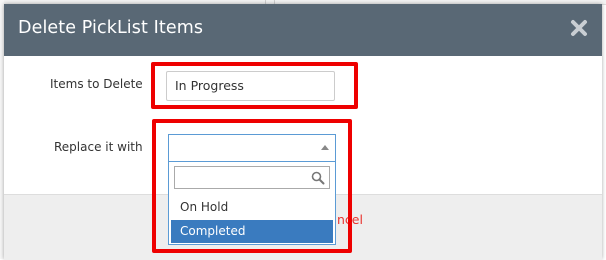 The height and width of the screenshot is (260, 606). I want to click on replace-with-label: Replace it with, so click(98, 147).